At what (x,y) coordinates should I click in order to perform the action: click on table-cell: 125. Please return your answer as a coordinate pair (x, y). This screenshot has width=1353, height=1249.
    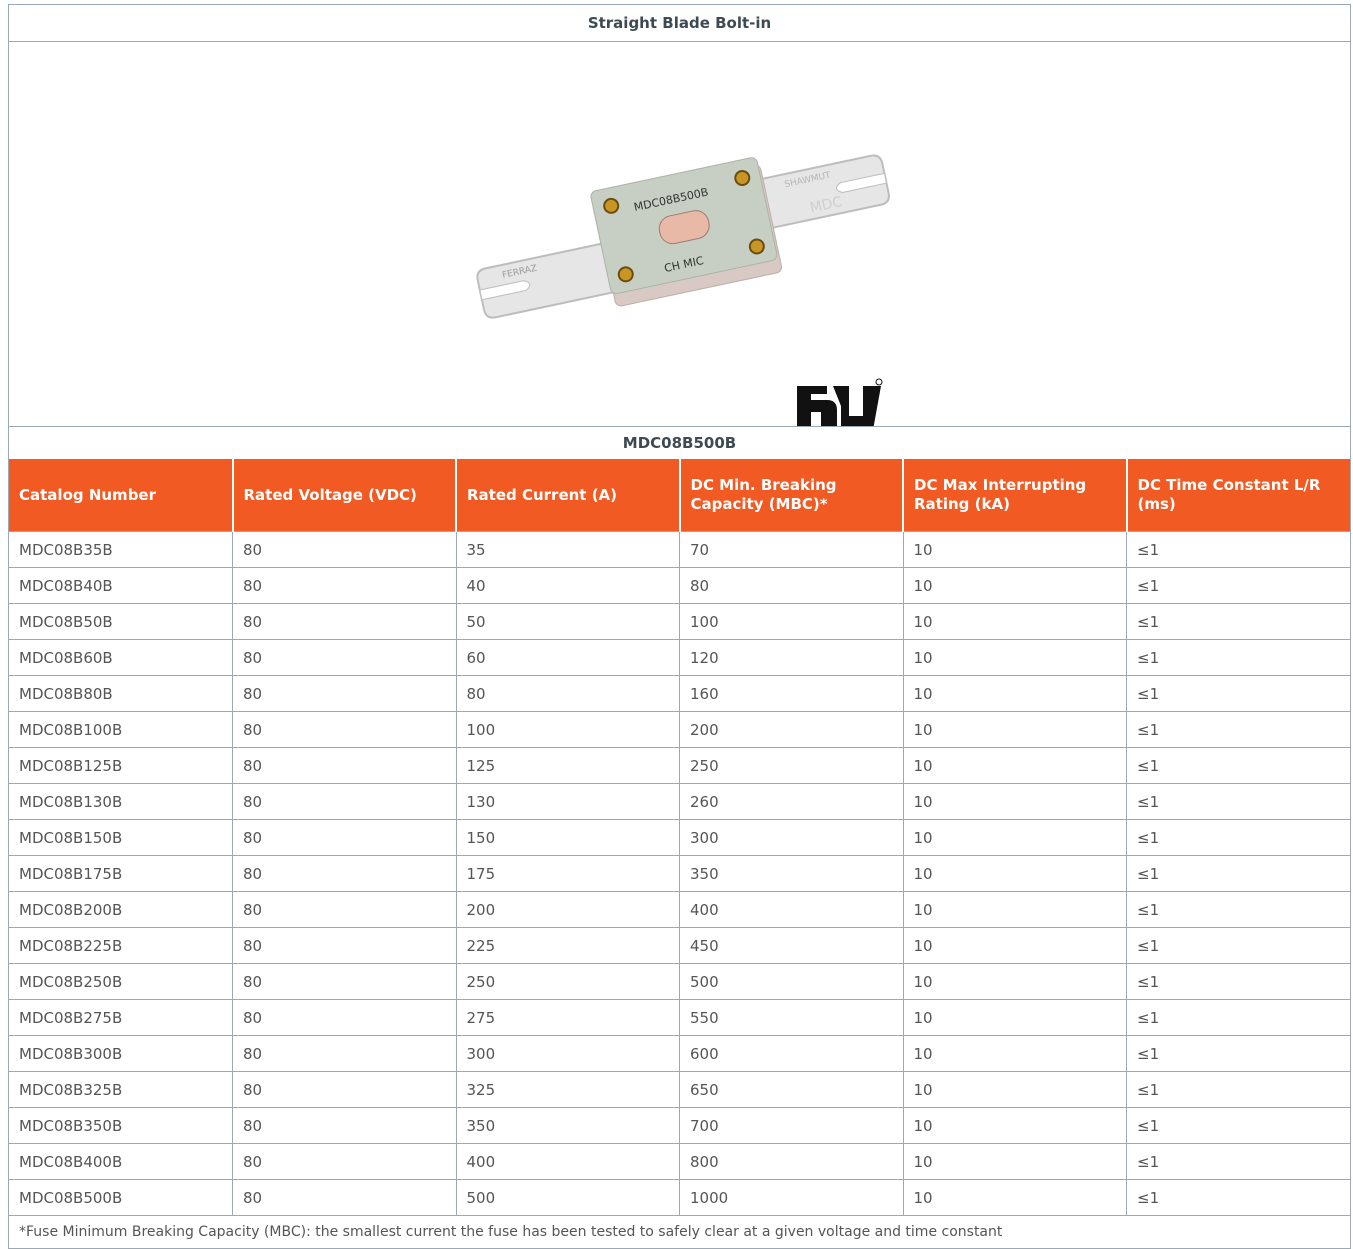
    Looking at the image, I should click on (568, 765).